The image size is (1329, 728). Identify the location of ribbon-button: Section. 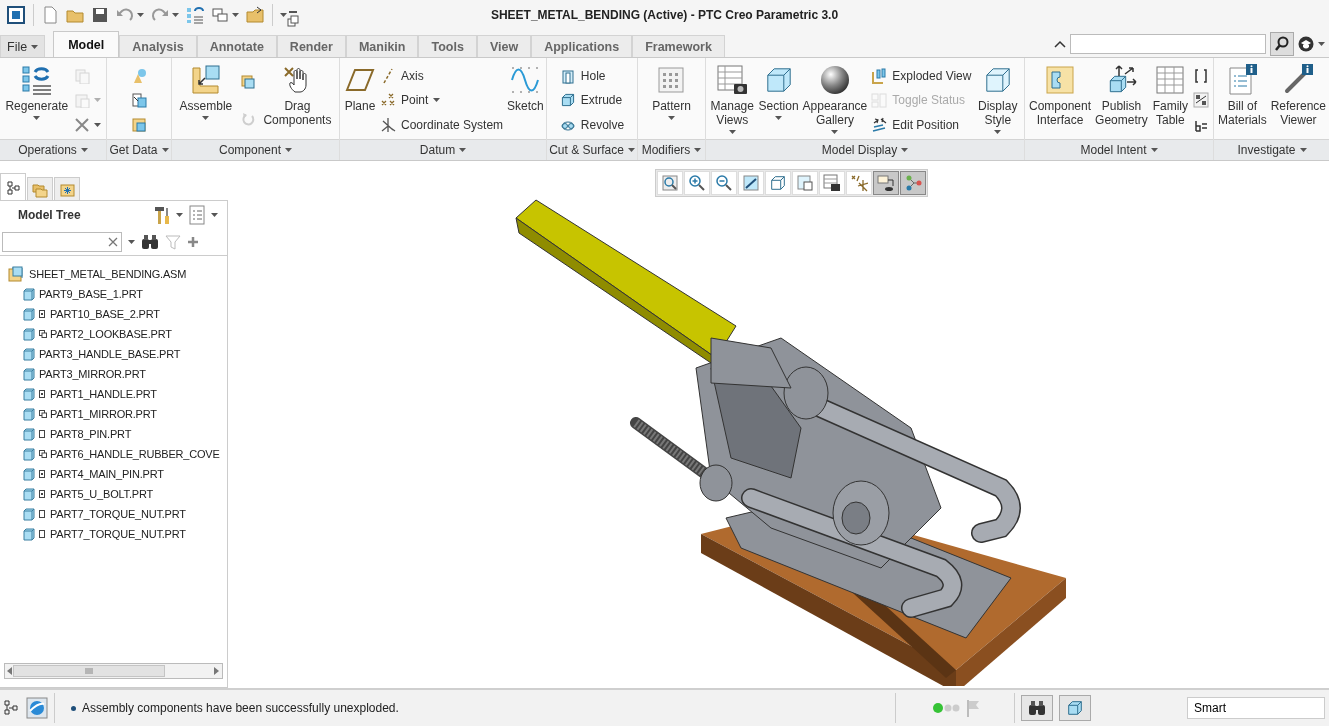
(778, 100).